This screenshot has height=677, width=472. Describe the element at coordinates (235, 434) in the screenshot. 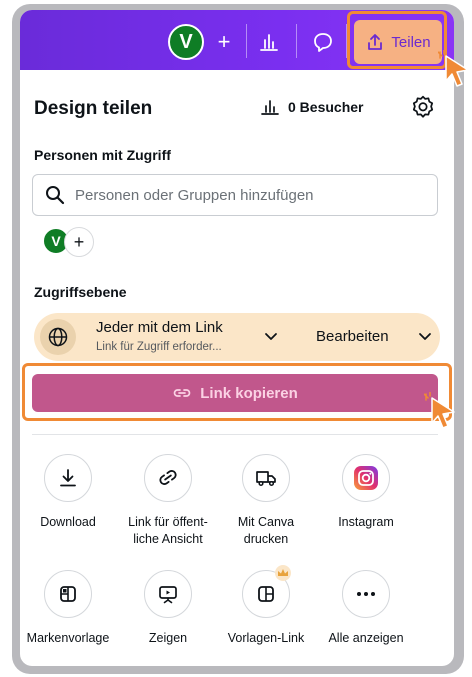

I see `divider` at that location.